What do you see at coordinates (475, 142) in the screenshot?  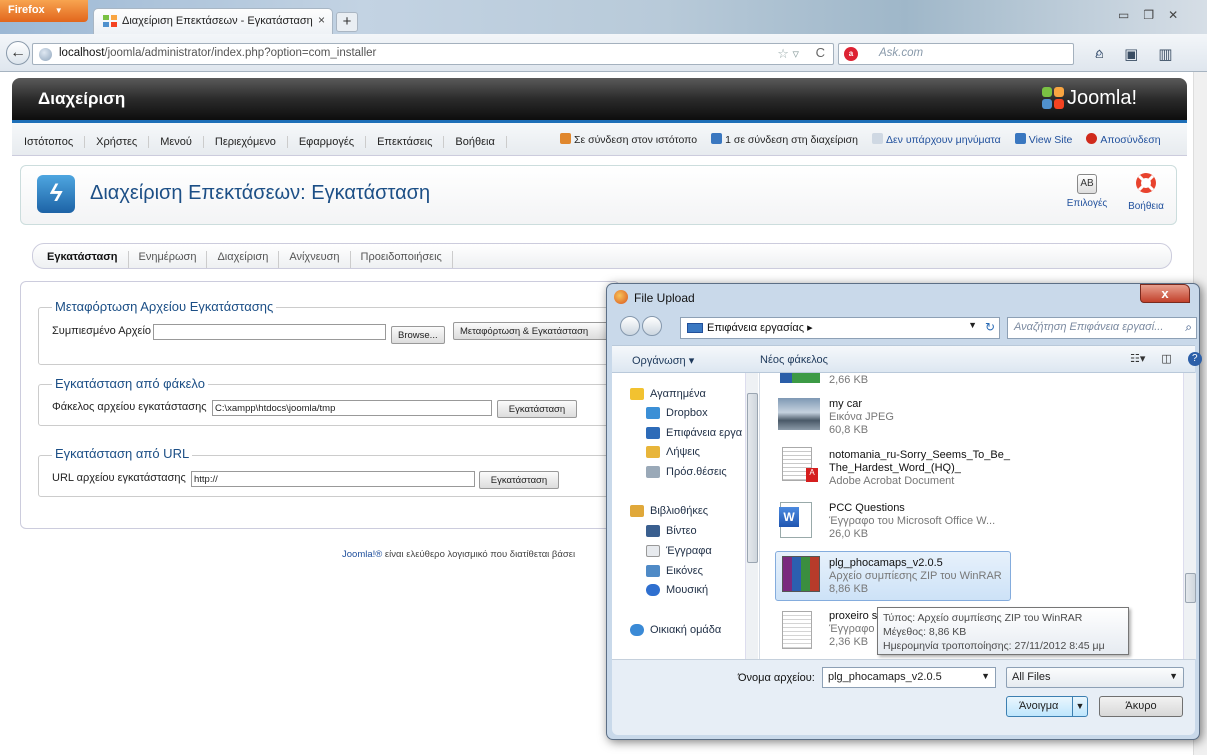 I see `menu-item-help: Βοήθεια` at bounding box center [475, 142].